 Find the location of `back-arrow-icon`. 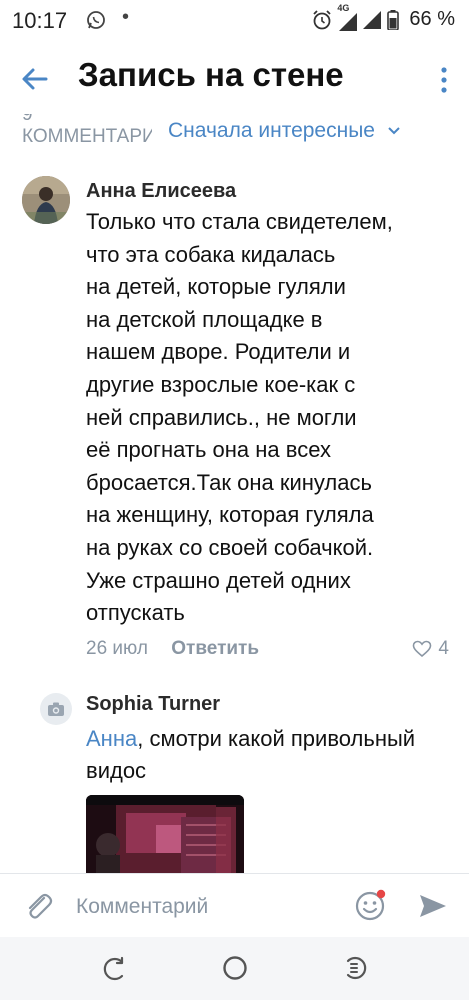

back-arrow-icon is located at coordinates (35, 79).